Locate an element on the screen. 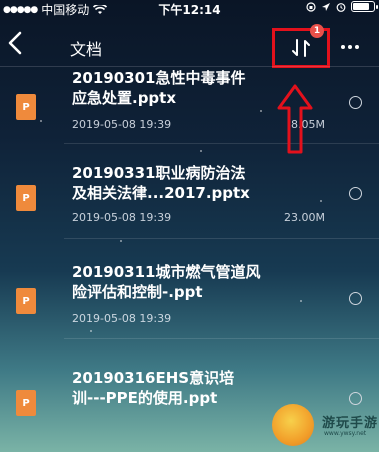 The width and height of the screenshot is (379, 452). file-name-line1: 20190316EHS意识培 is located at coordinates (153, 378).